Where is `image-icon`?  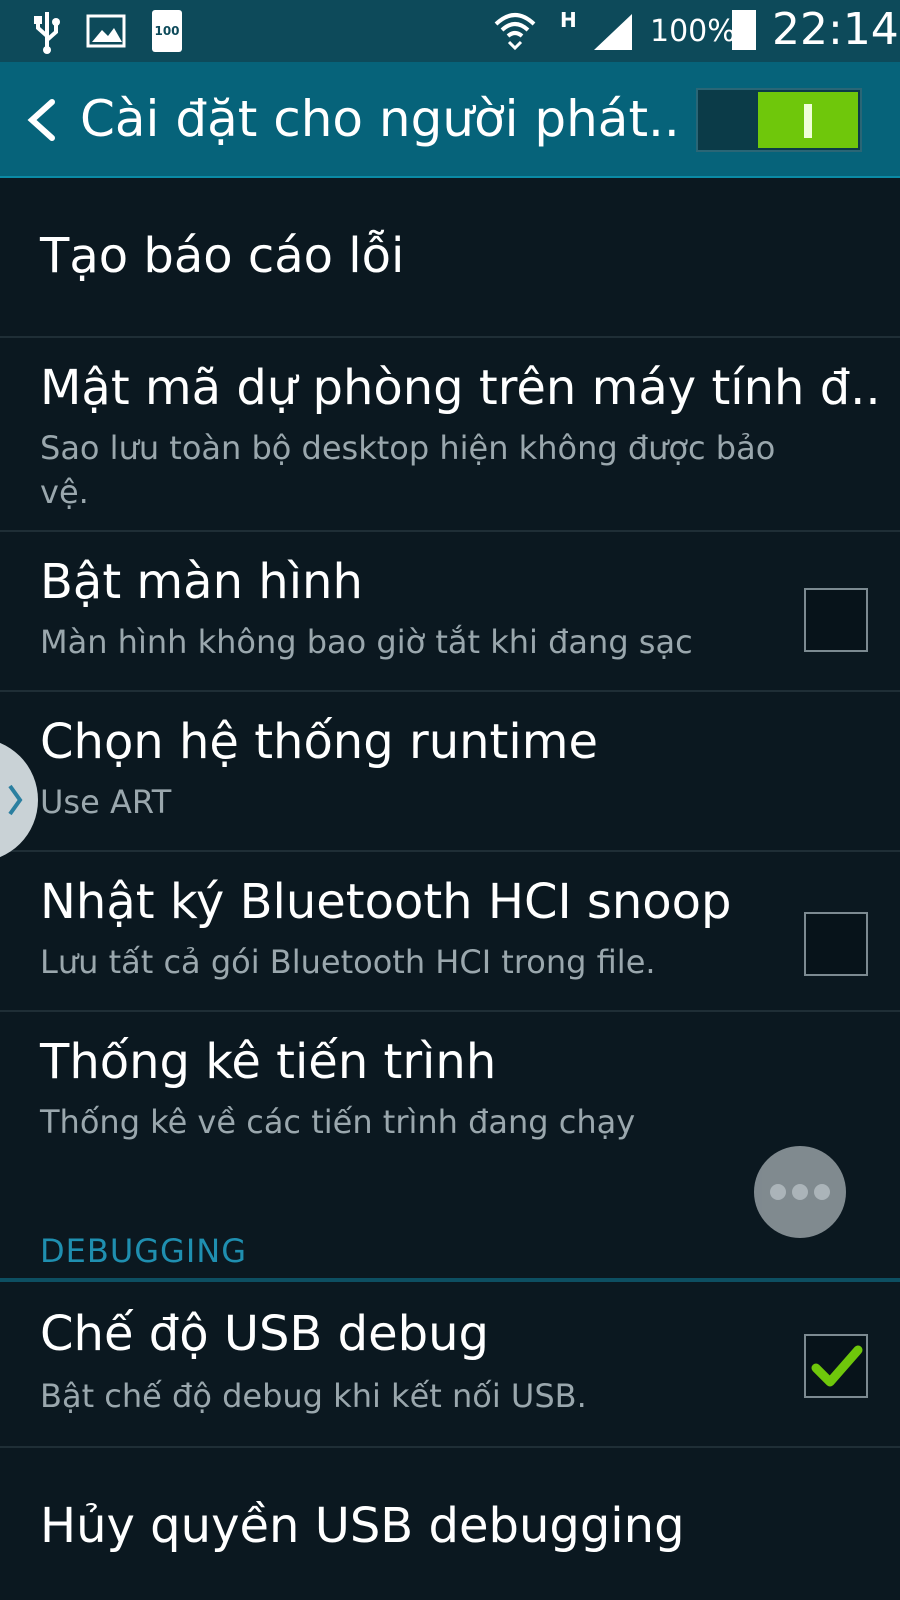 image-icon is located at coordinates (106, 31).